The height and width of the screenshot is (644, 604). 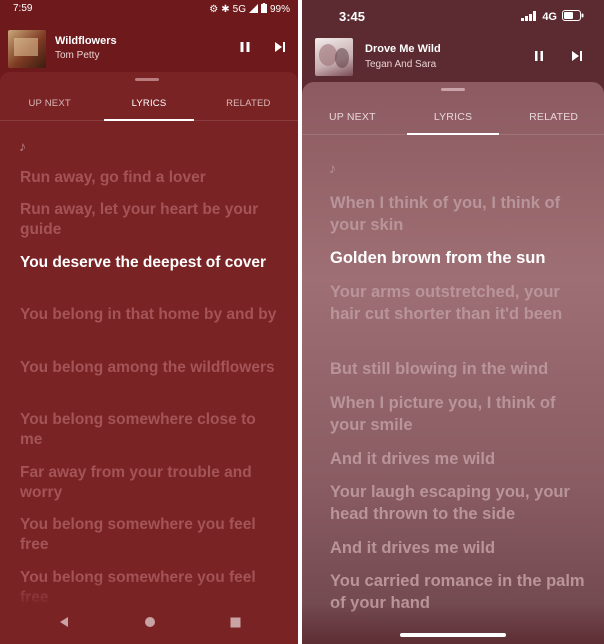 What do you see at coordinates (279, 9) in the screenshot?
I see `battery-percent: 99%` at bounding box center [279, 9].